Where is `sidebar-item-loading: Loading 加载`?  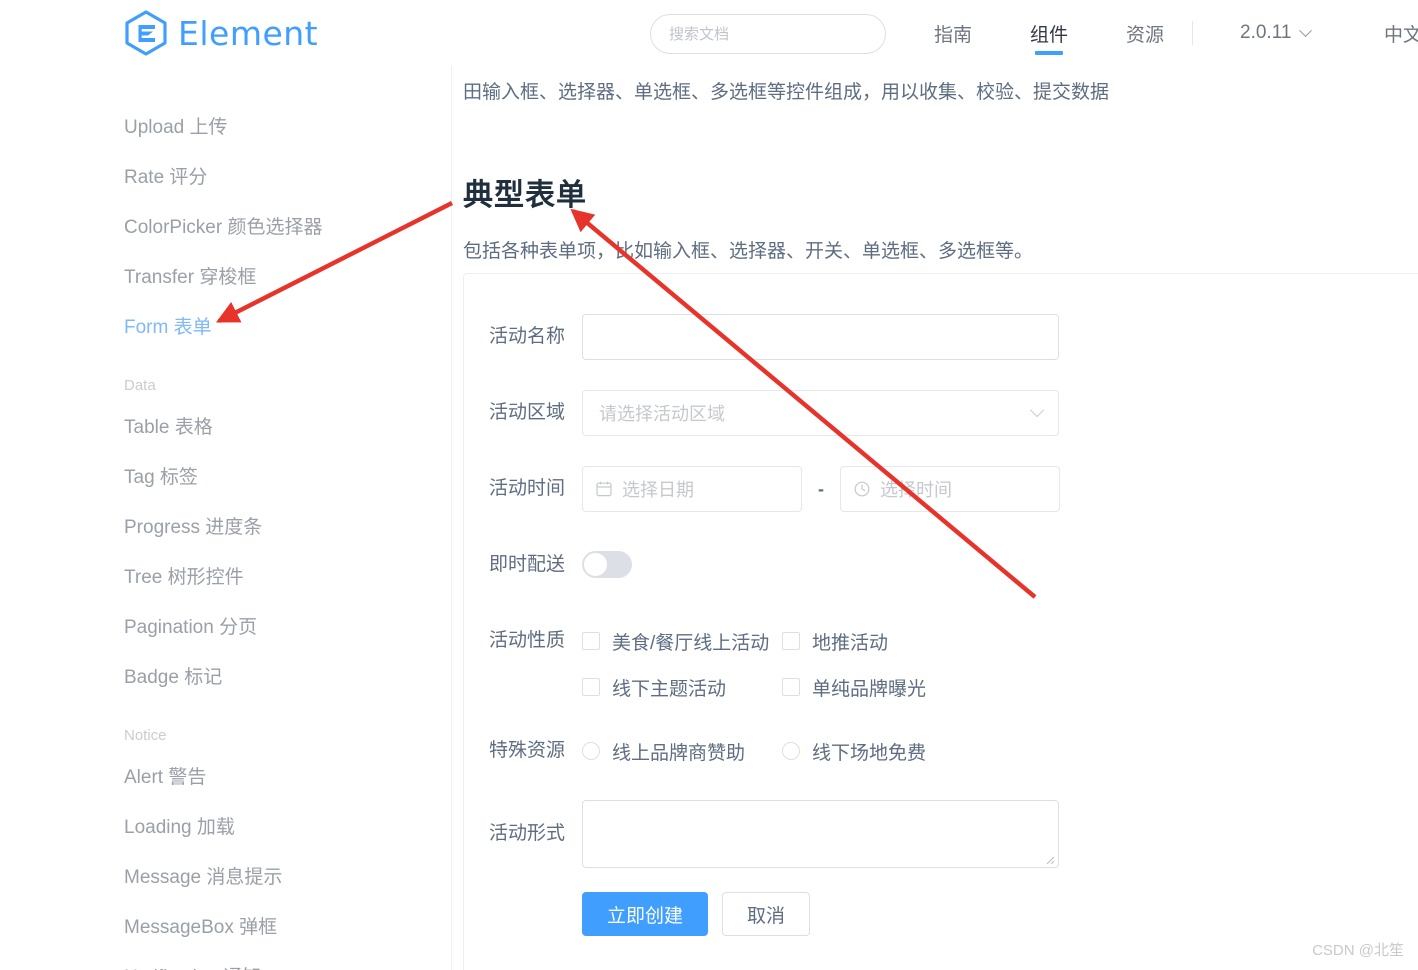
sidebar-item-loading: Loading 加载 is located at coordinates (225, 825).